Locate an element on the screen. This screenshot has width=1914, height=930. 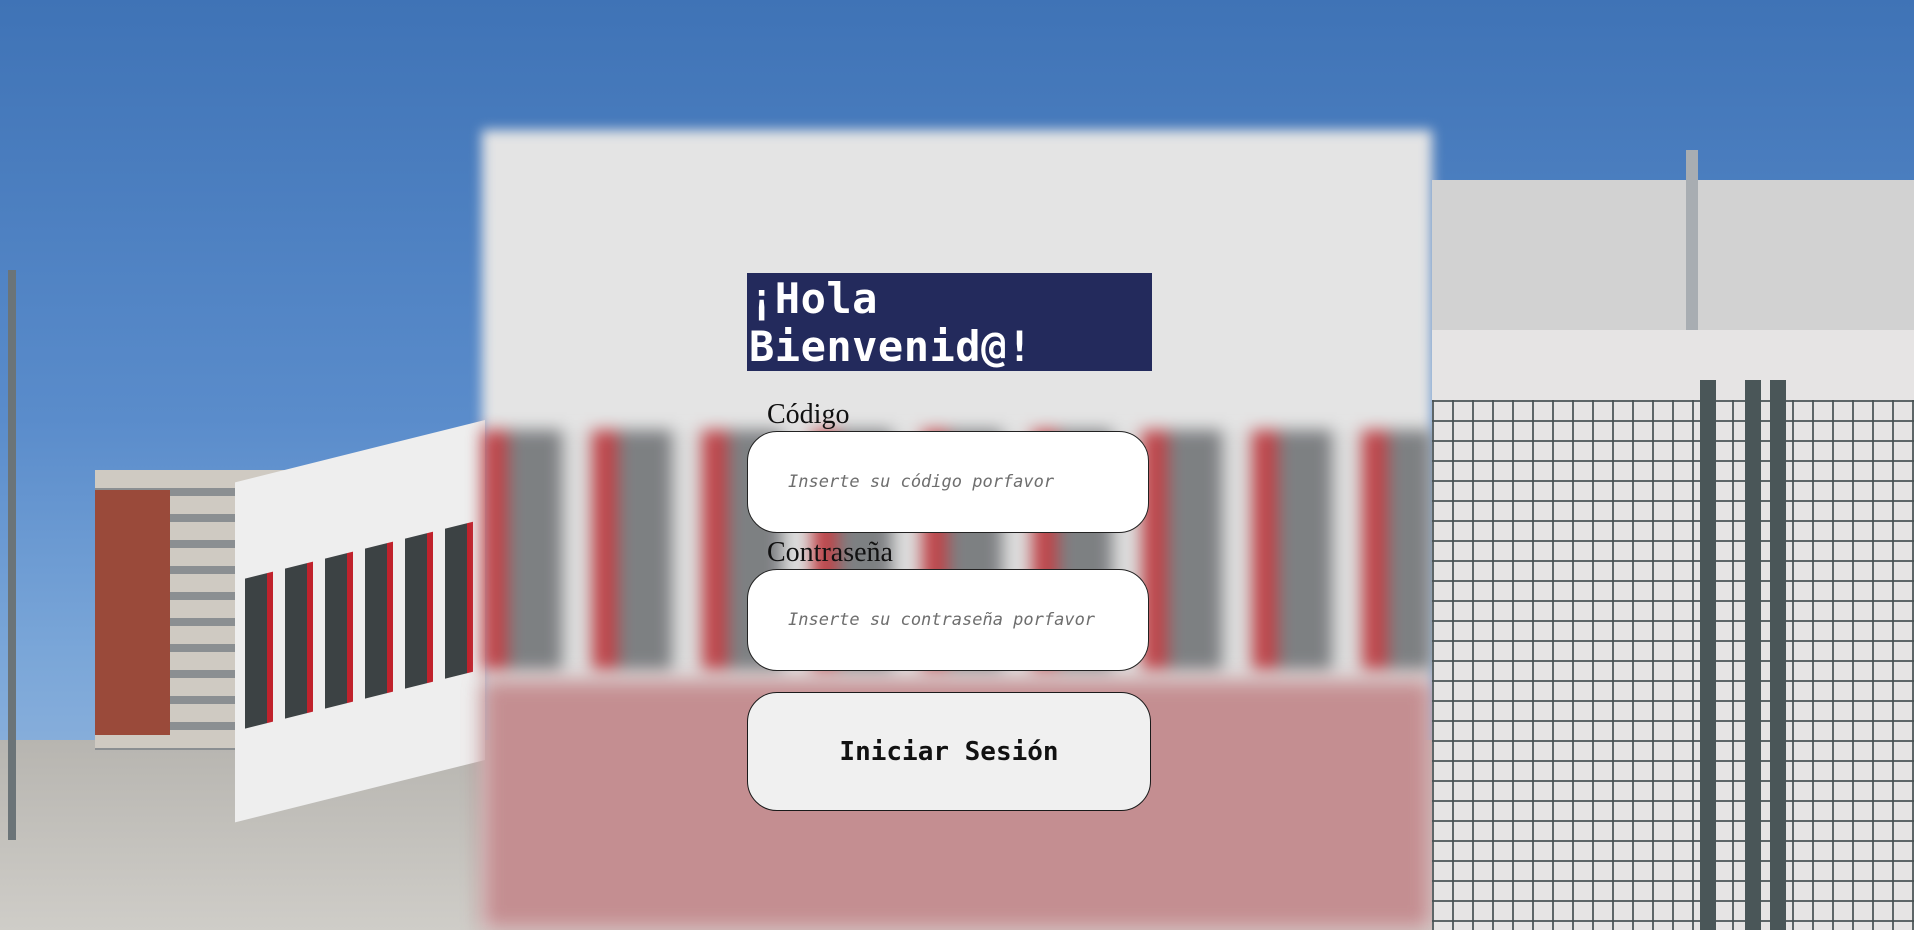
school-roof-right is located at coordinates (1673, 255).